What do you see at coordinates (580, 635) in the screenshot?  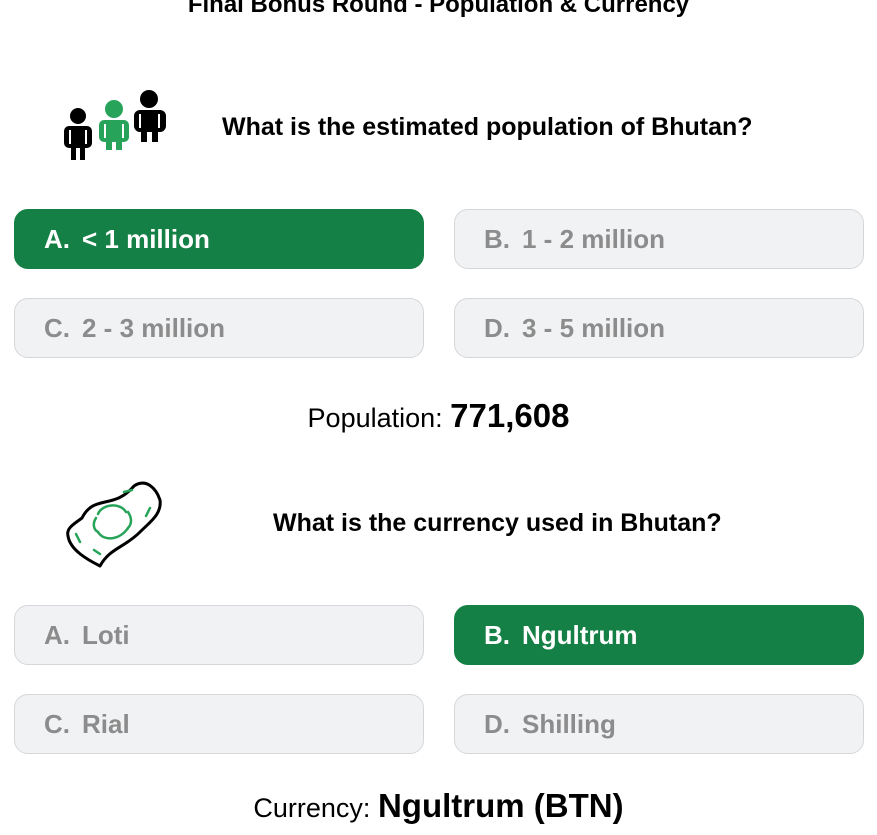 I see `option-label: Ngultrum` at bounding box center [580, 635].